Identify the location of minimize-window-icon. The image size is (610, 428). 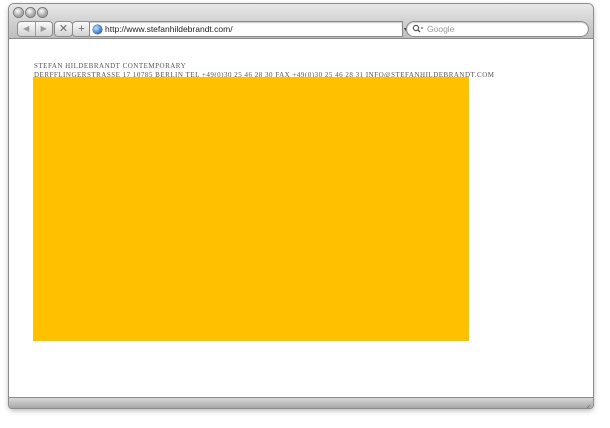
(30, 12).